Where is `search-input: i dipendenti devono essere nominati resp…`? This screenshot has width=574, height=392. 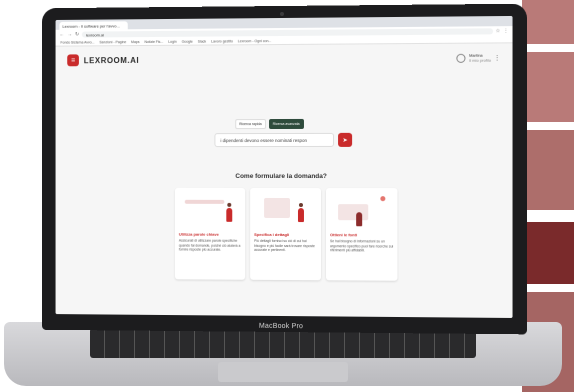 search-input: i dipendenti devono essere nominati resp… is located at coordinates (274, 140).